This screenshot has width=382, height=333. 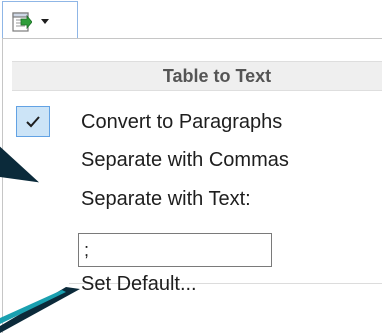 I want to click on menu-item-convert-to-paragraphs: Convert to Paragraphs, so click(x=198, y=122).